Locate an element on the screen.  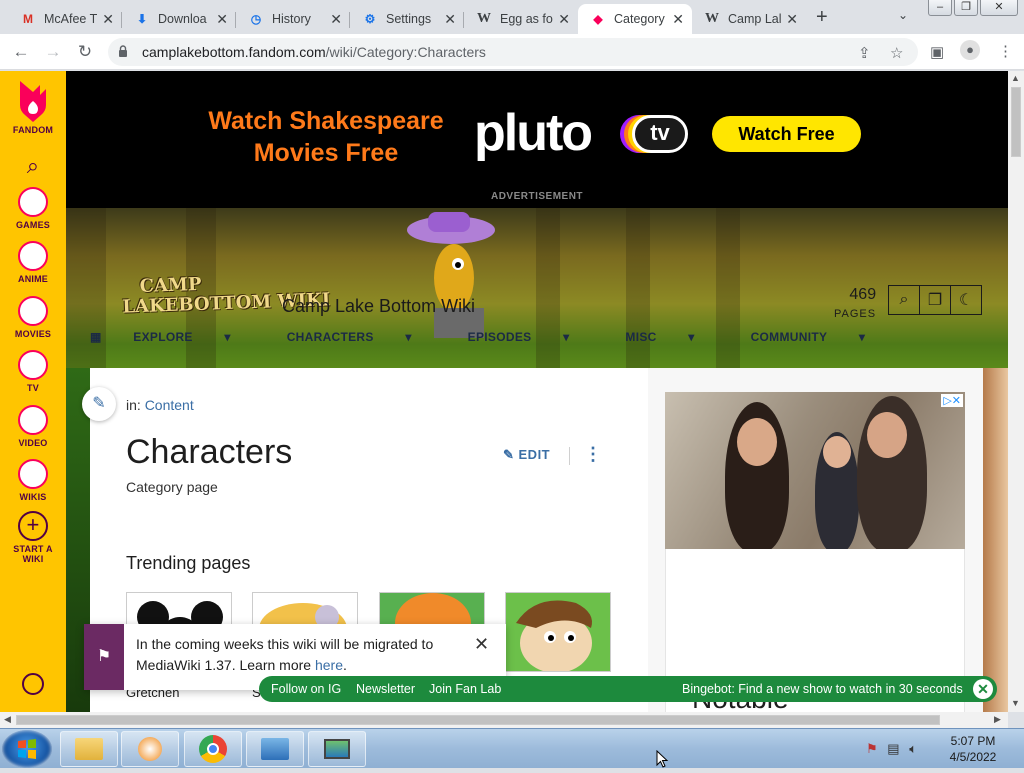
fandom-nav-label: ANIME is located at coordinates (33, 279).